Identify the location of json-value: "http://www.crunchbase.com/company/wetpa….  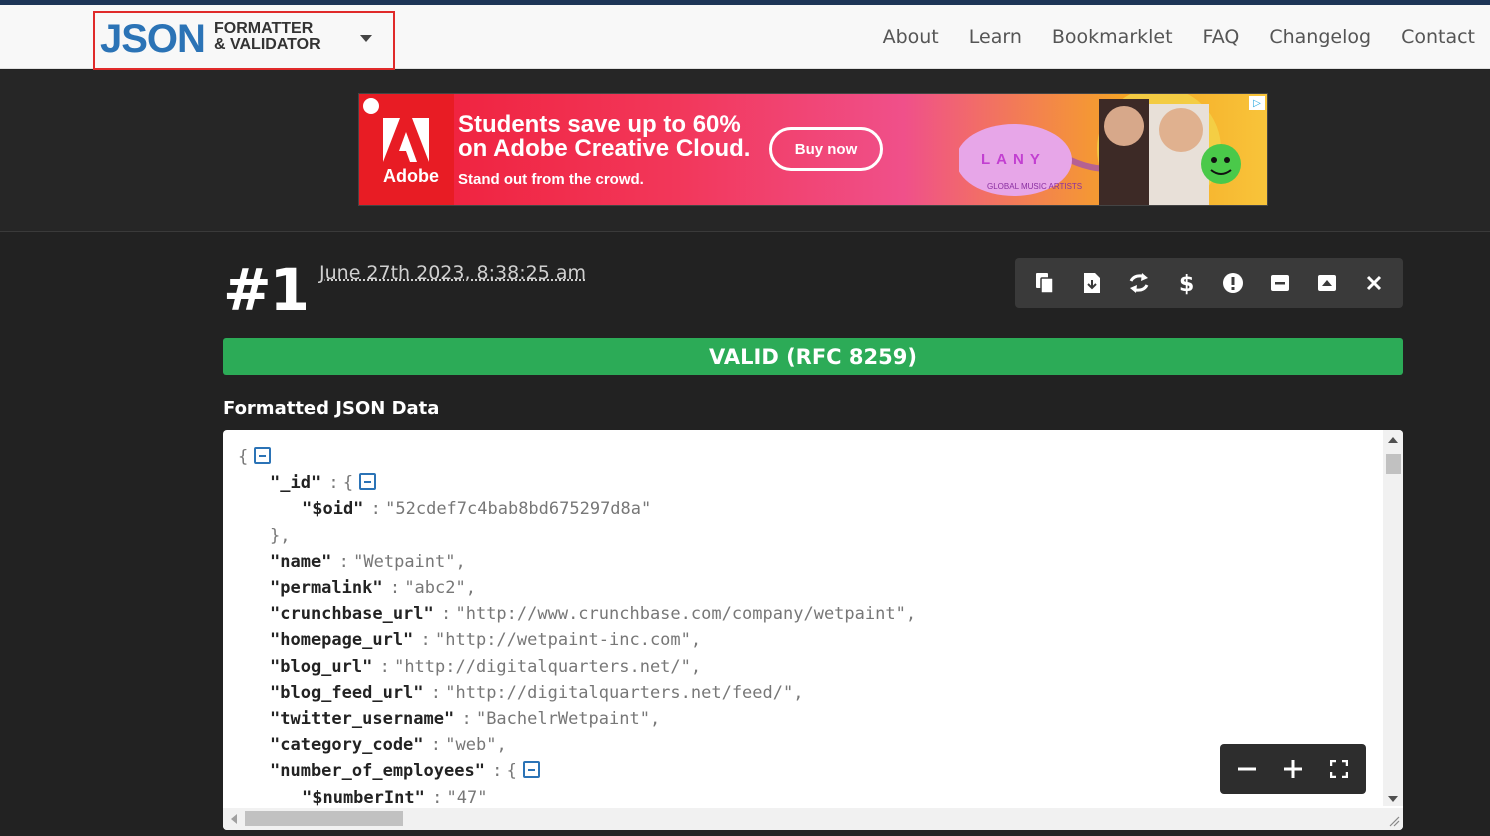
(680, 614).